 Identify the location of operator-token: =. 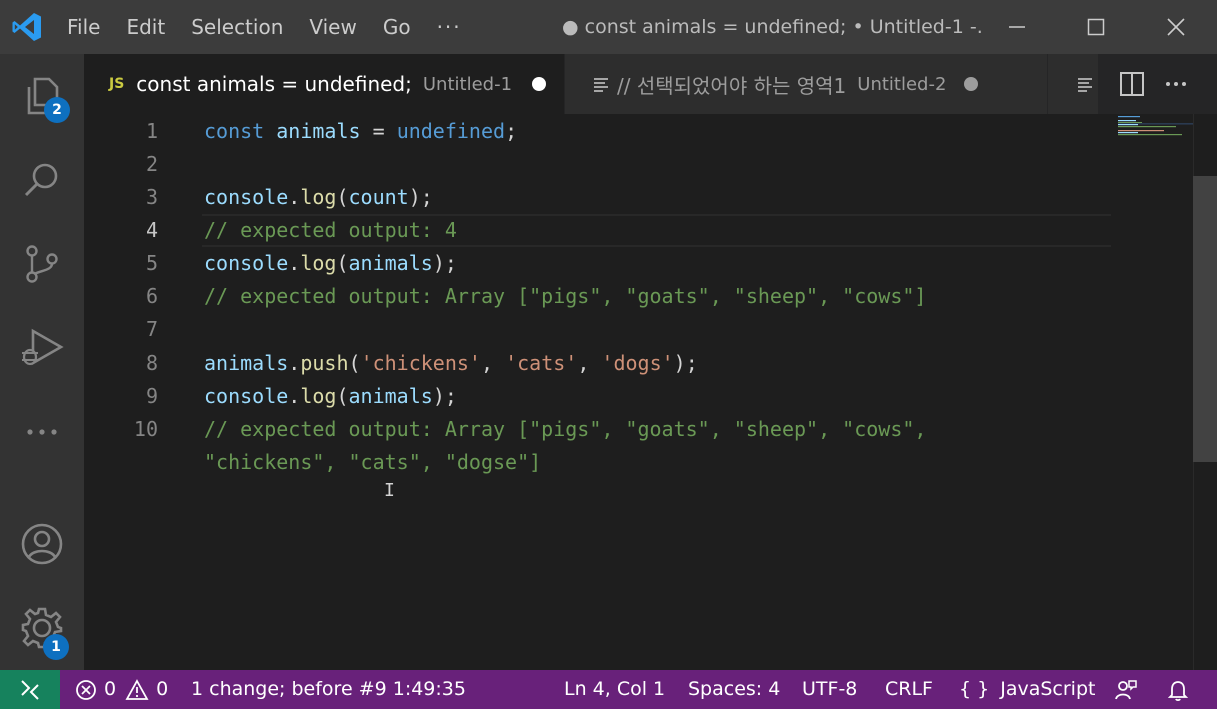
(378, 131).